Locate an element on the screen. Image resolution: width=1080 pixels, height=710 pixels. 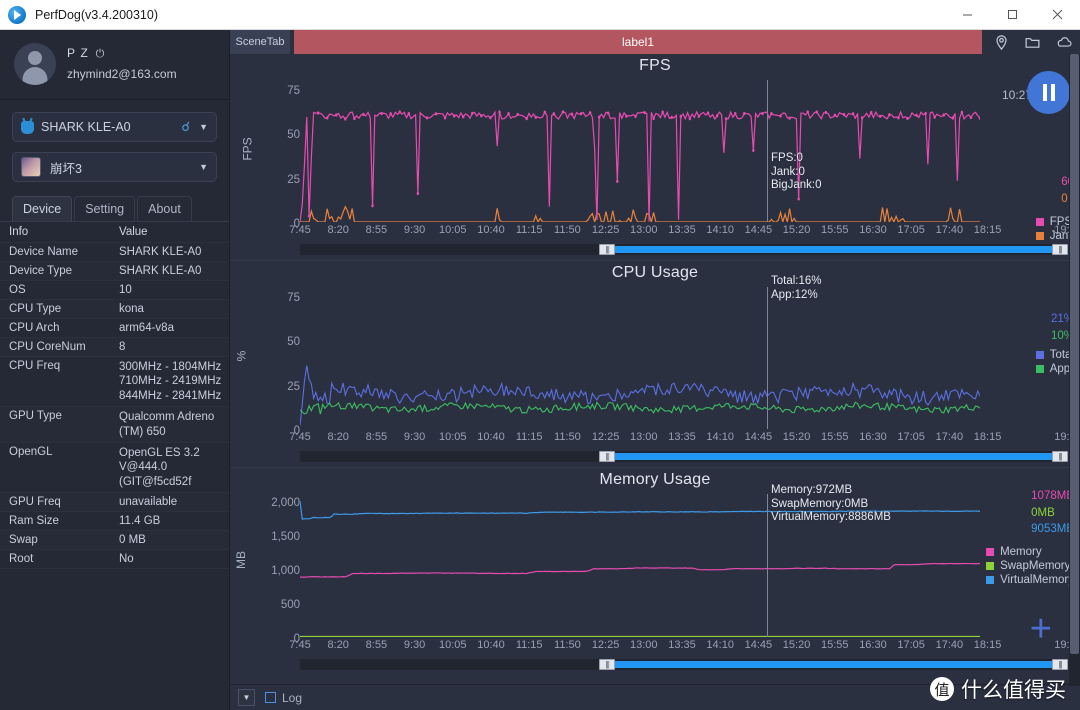
window-titlebar: PerfDog(v3.4.200310) is located at coordinates (540, 15).